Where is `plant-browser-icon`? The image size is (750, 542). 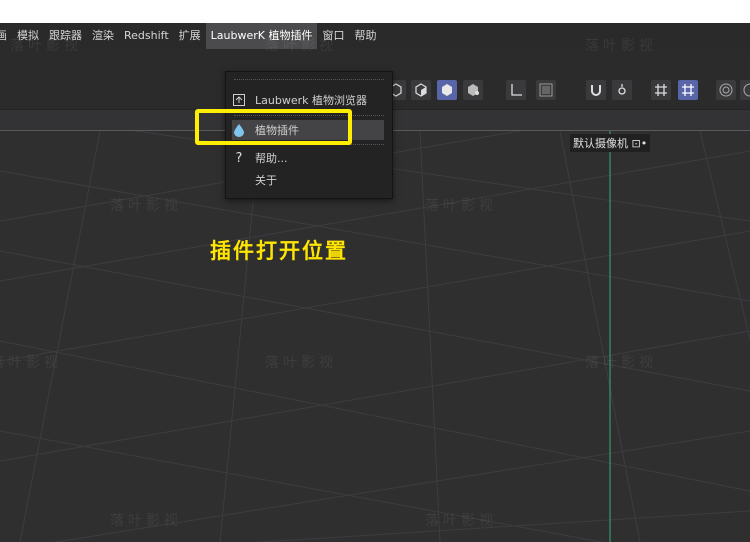
plant-browser-icon is located at coordinates (239, 100).